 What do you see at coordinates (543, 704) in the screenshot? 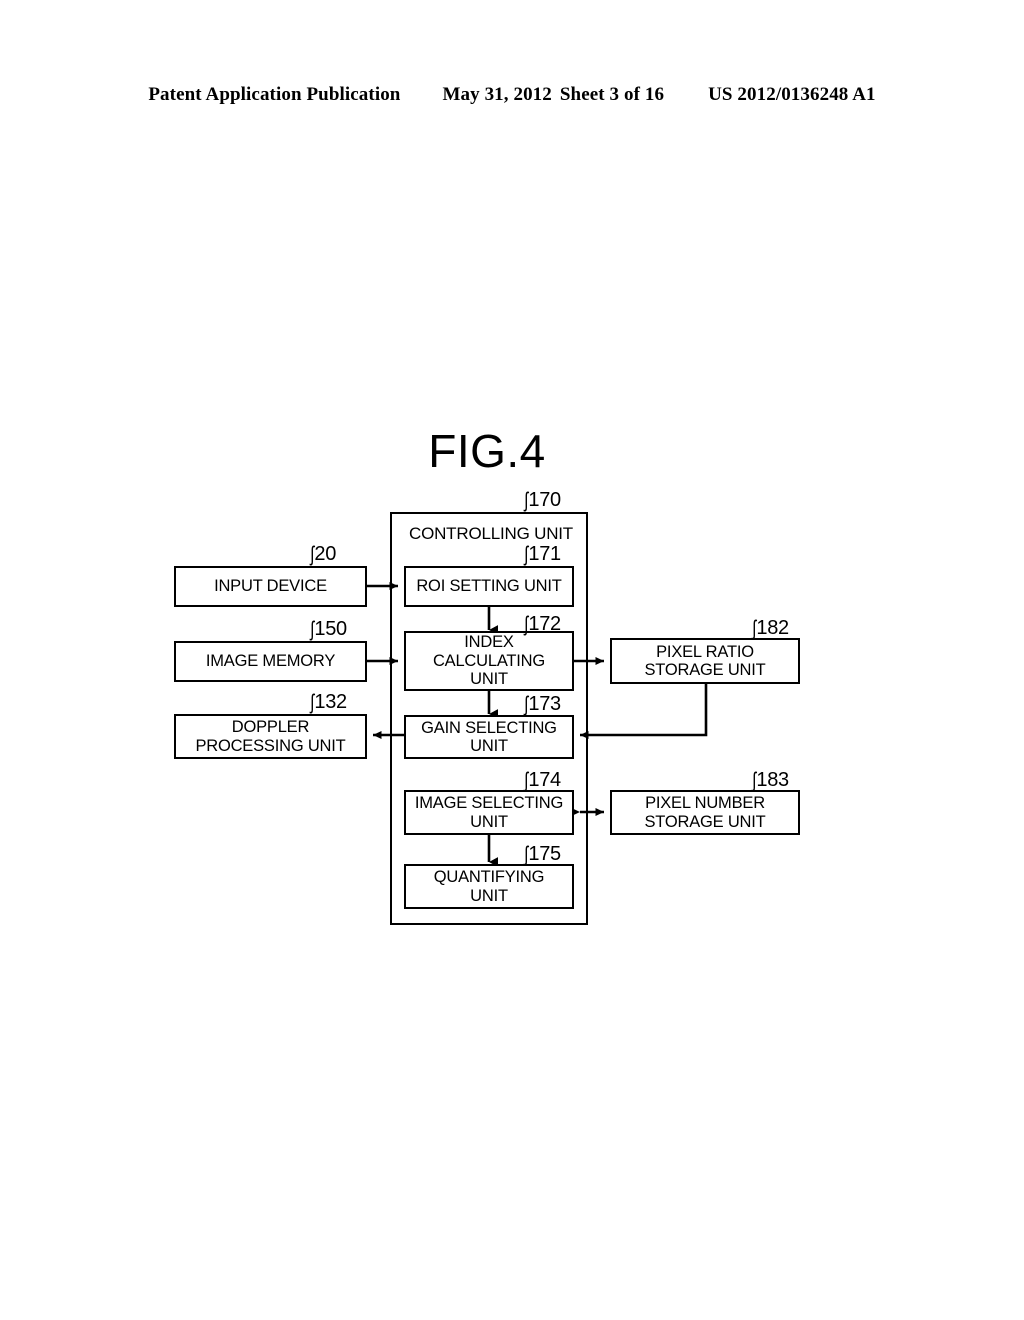
I see `ref-numeral-173: ʃ173` at bounding box center [543, 704].